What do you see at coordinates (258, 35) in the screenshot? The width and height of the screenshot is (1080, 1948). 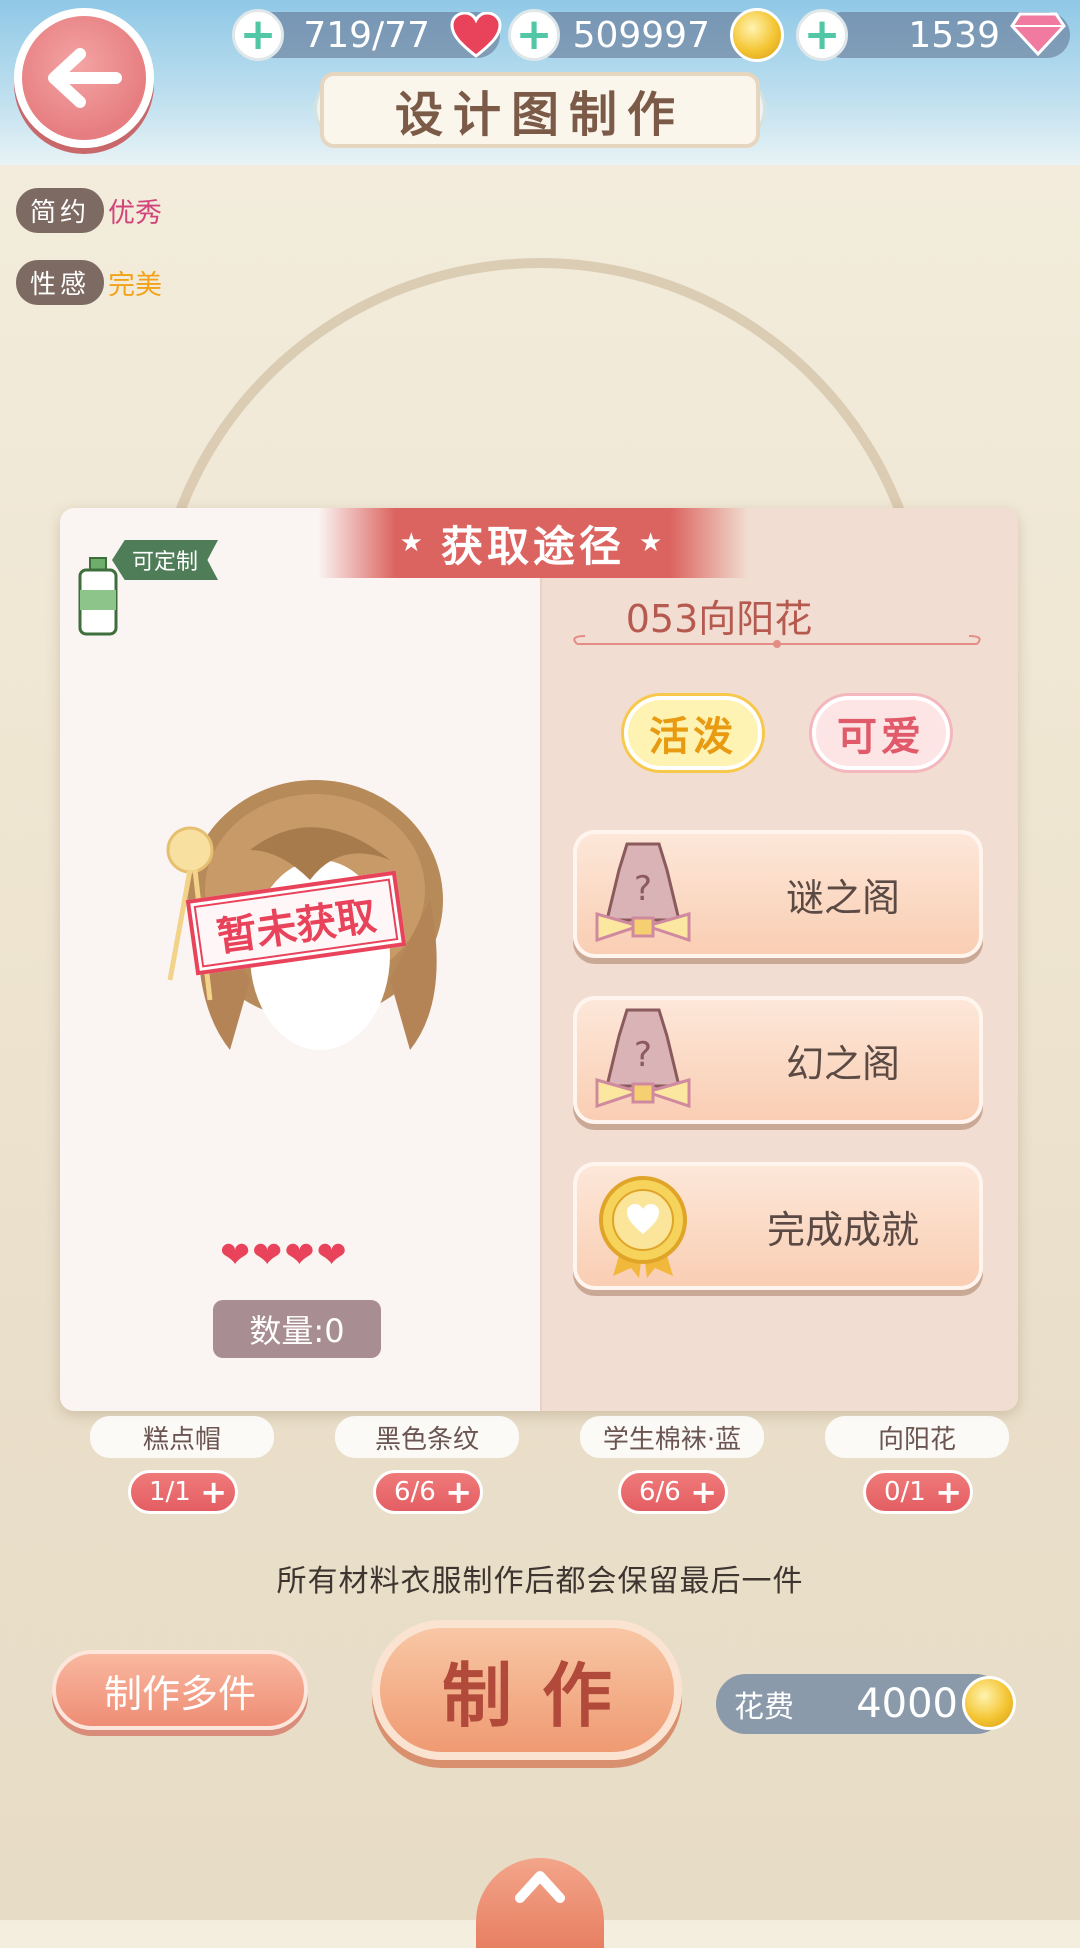 I see `add-stamina-button: +` at bounding box center [258, 35].